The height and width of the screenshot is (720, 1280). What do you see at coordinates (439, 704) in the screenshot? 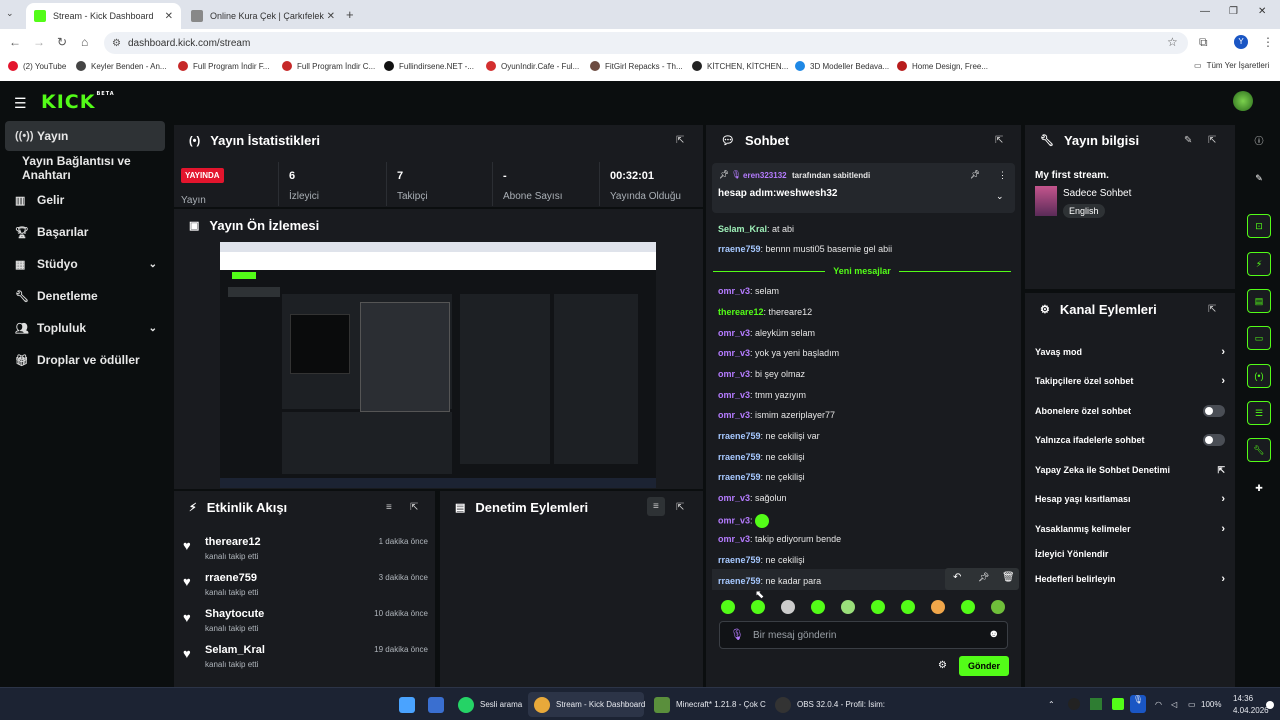
I see `taskbar-app` at bounding box center [439, 704].